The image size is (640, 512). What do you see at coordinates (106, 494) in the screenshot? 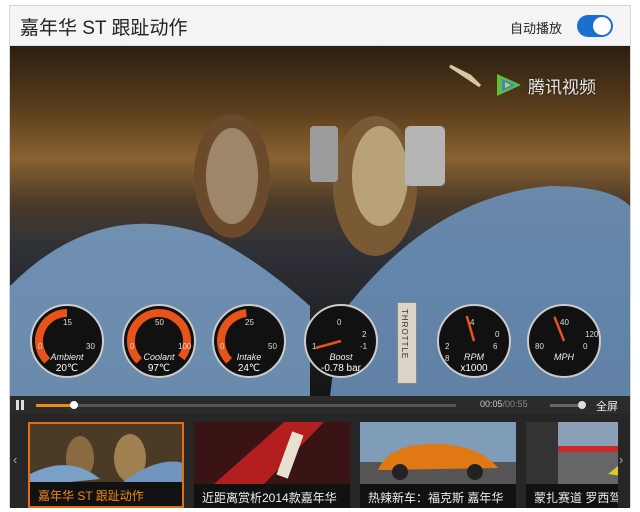
I see `playlist-item-title: 嘉年华 ST 跟趾动作` at bounding box center [106, 494].